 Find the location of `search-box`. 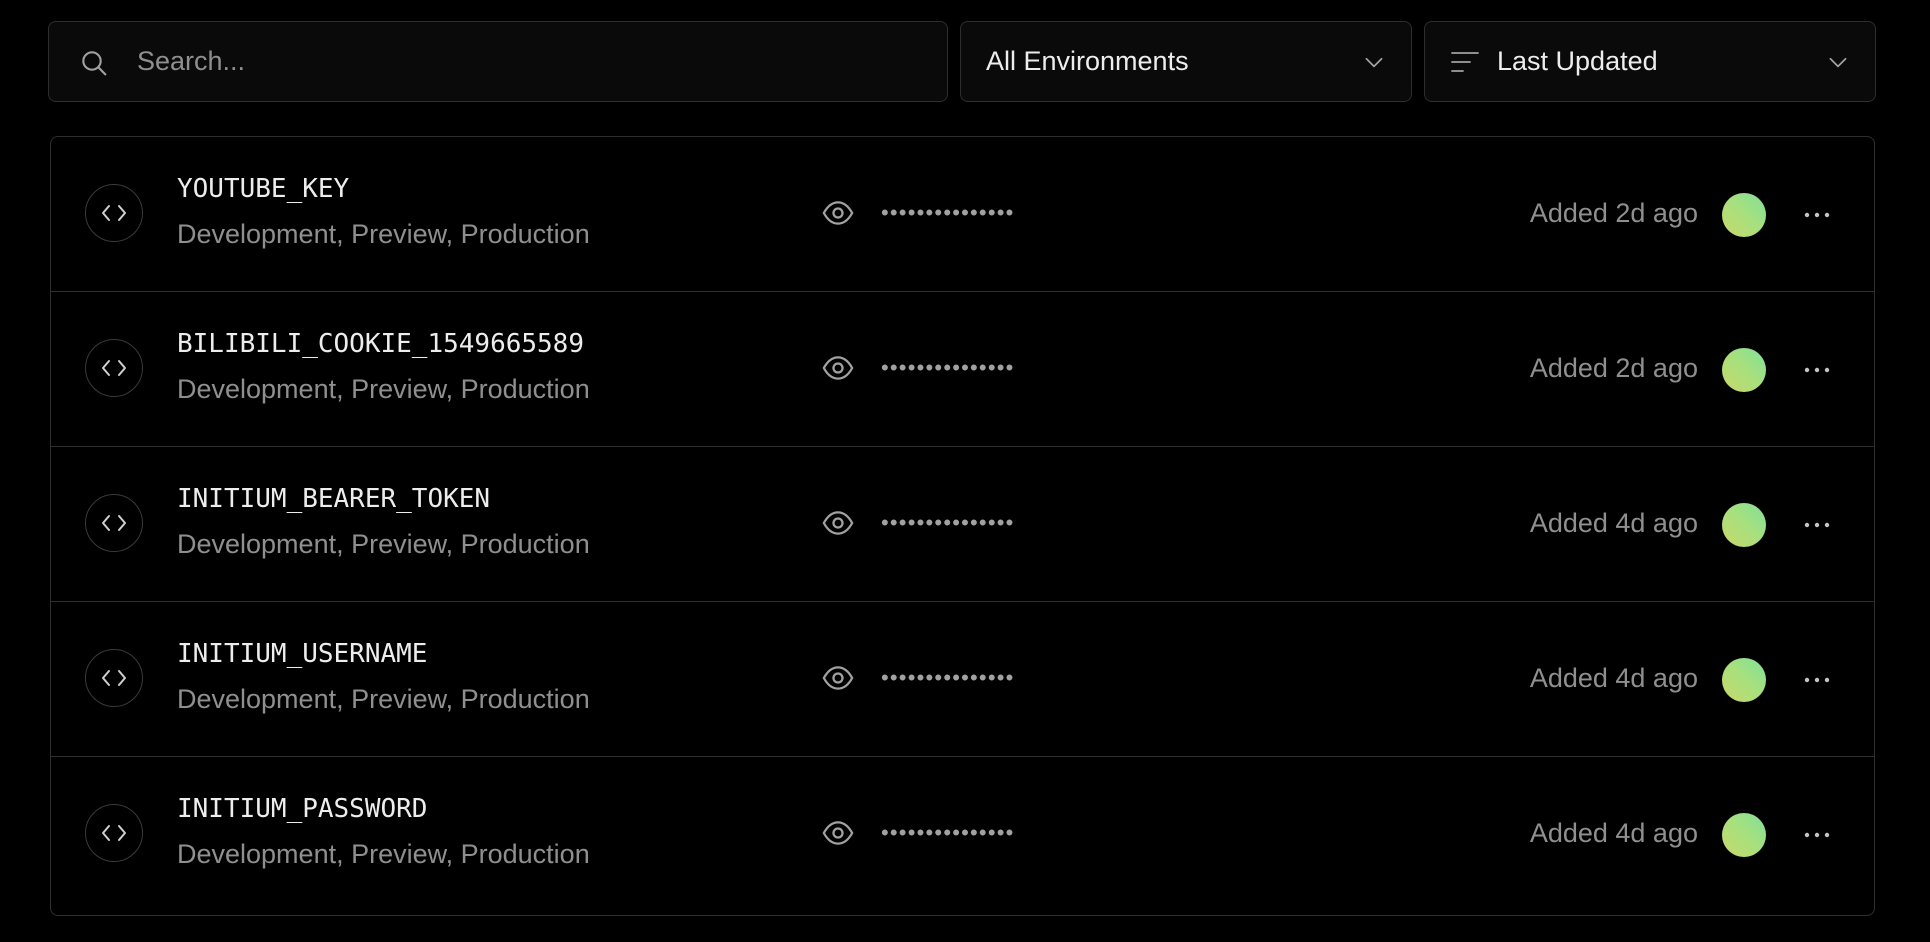

search-box is located at coordinates (498, 61).